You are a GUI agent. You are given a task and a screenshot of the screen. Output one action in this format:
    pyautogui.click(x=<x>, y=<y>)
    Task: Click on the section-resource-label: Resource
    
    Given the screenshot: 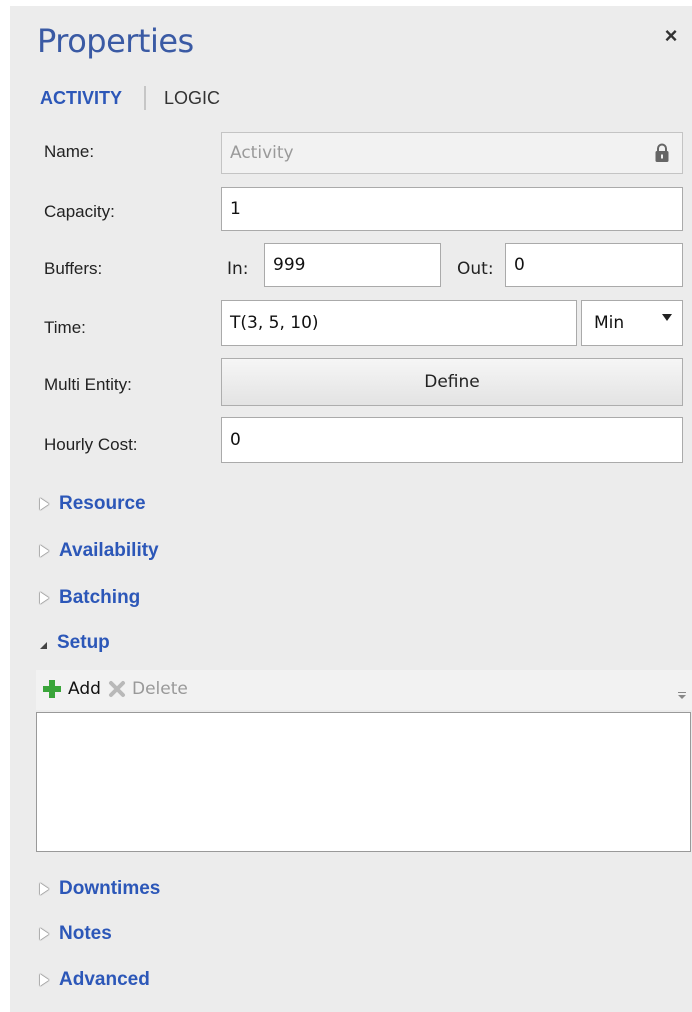 What is the action you would take?
    pyautogui.click(x=102, y=503)
    